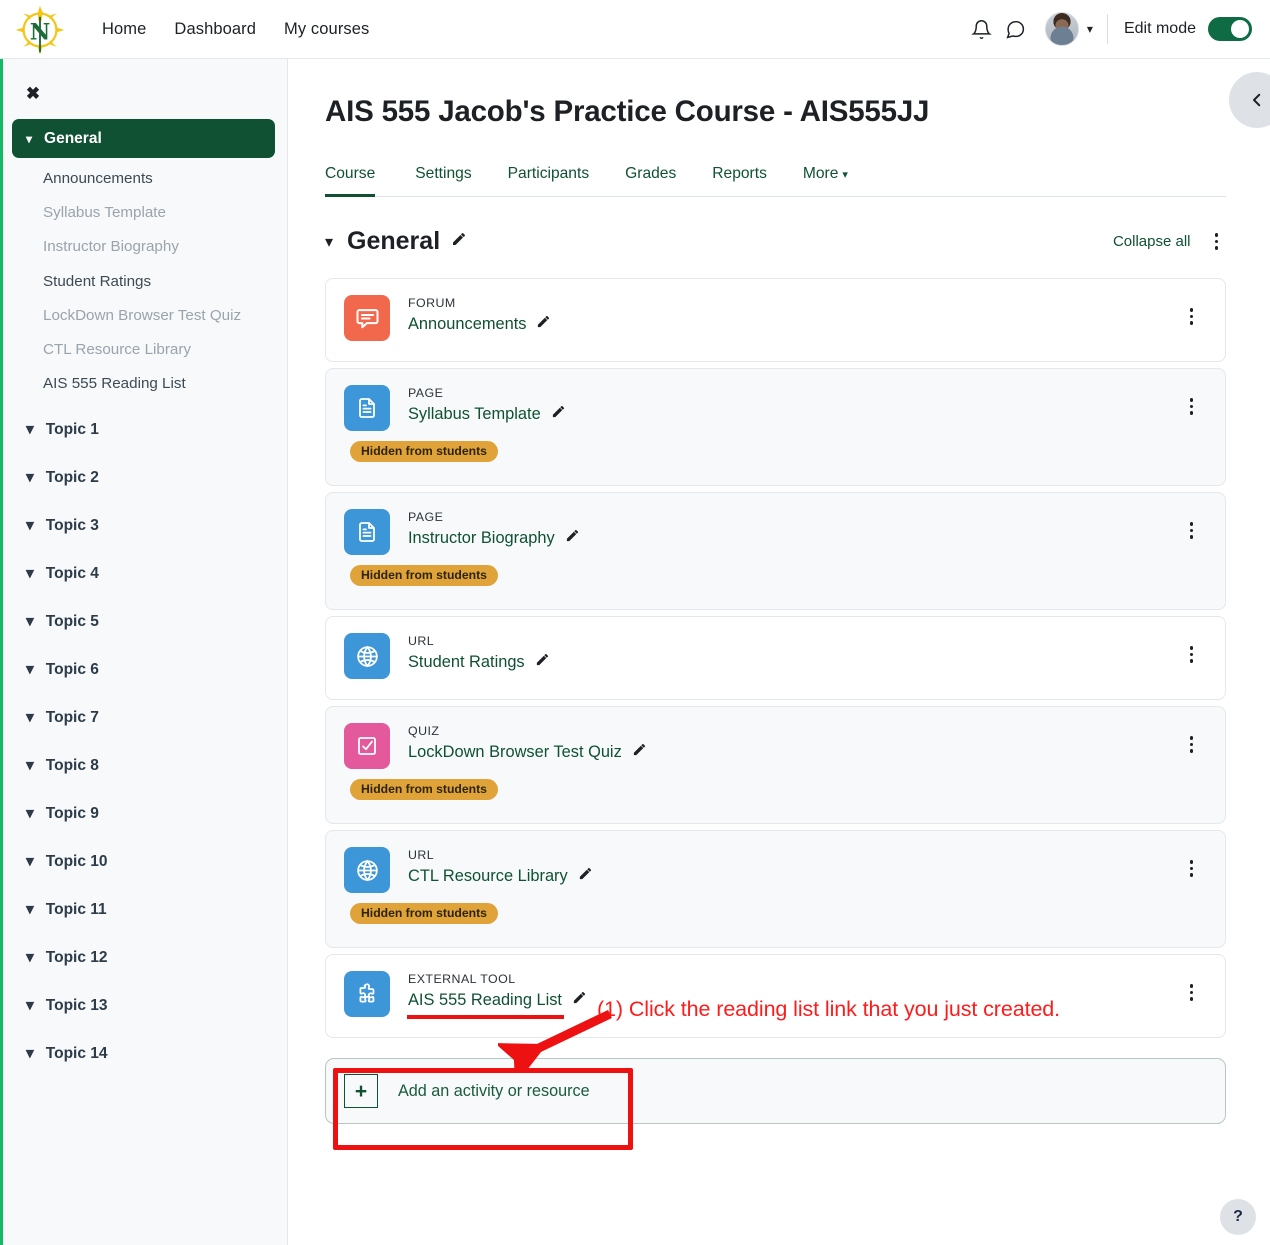 This screenshot has width=1270, height=1245. I want to click on activity-link-ctl-resource-library: CTL Resource Library, so click(488, 876).